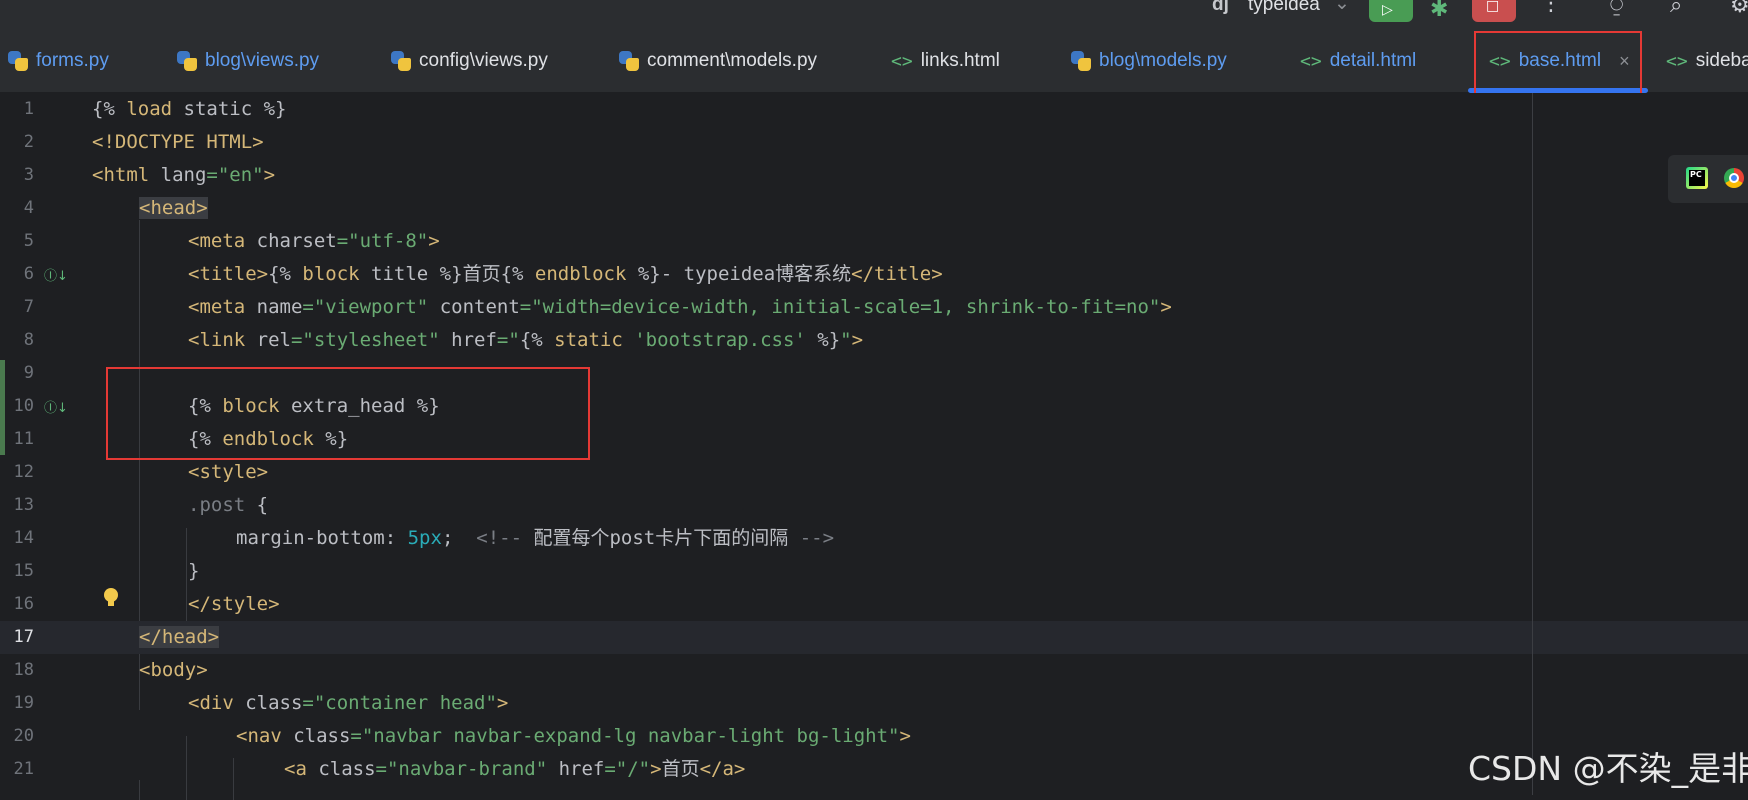 This screenshot has height=800, width=1748. Describe the element at coordinates (1697, 178) in the screenshot. I see `pycharm-icon: PC` at that location.